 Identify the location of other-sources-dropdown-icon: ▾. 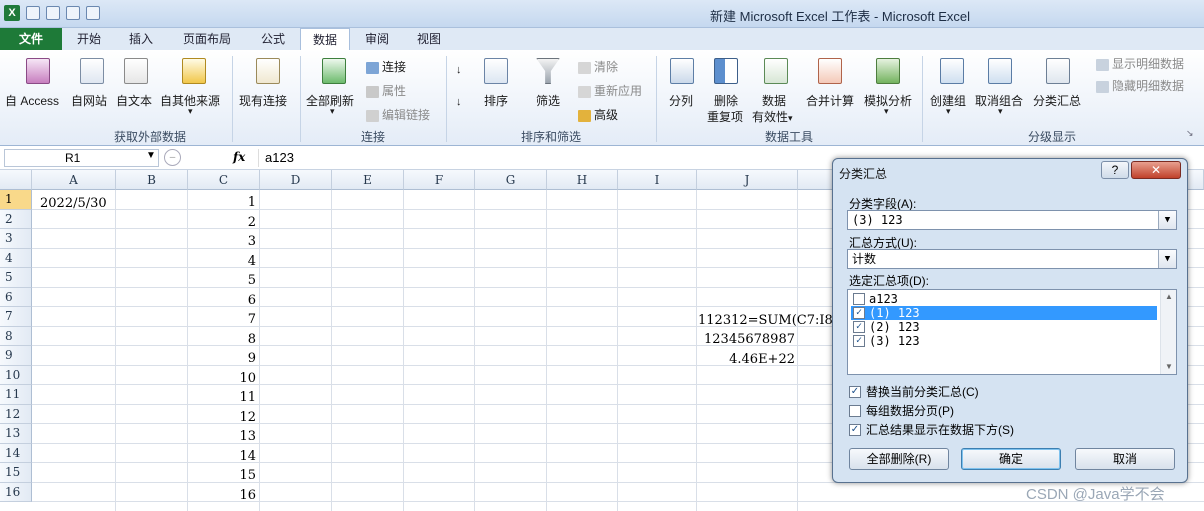
(190, 111).